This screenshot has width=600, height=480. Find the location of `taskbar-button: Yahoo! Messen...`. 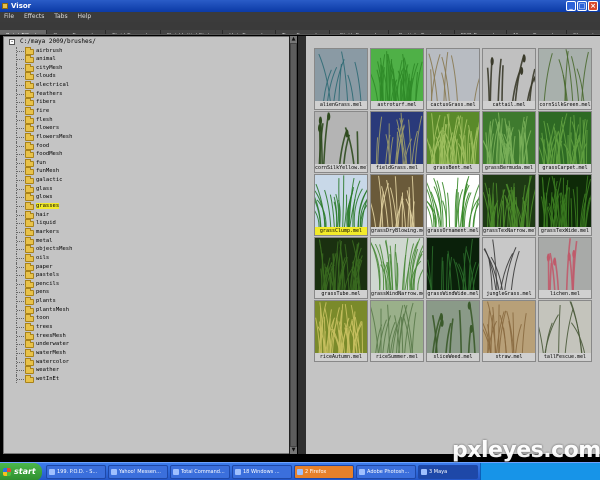

taskbar-button: Yahoo! Messen... is located at coordinates (138, 472).